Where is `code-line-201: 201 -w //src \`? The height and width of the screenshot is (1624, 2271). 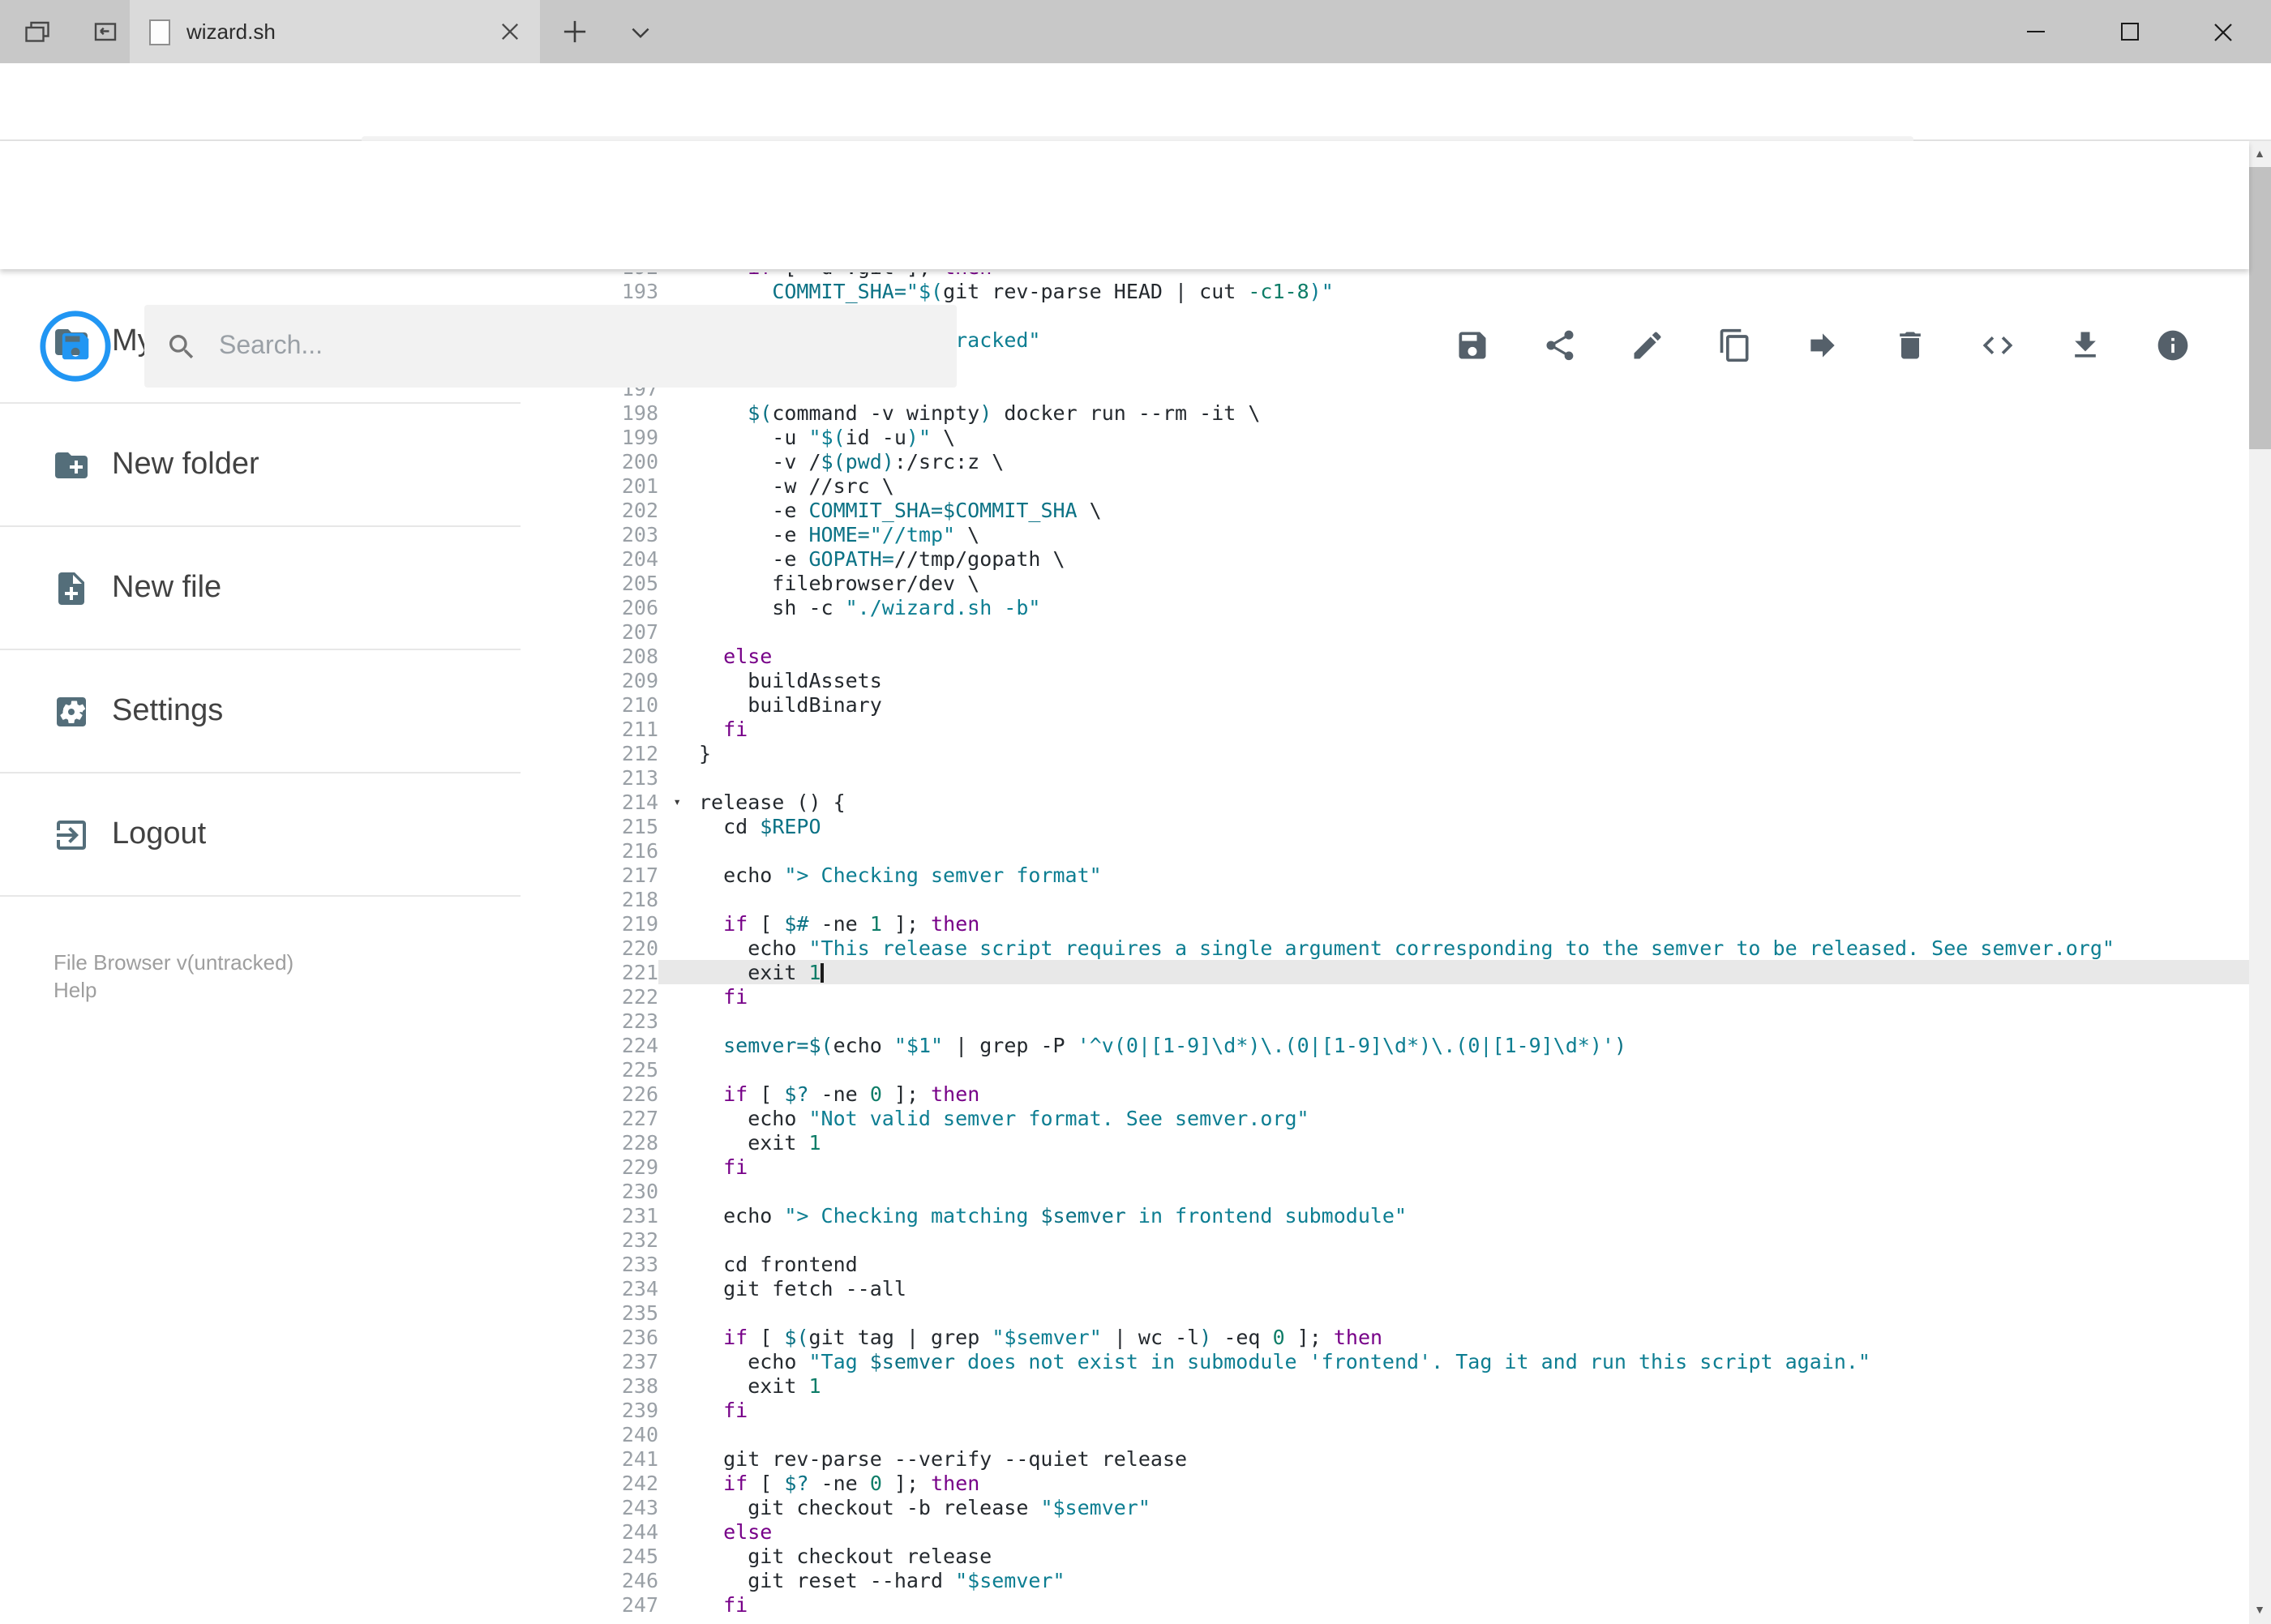
code-line-201: 201 -w //src \ is located at coordinates (1384, 486).